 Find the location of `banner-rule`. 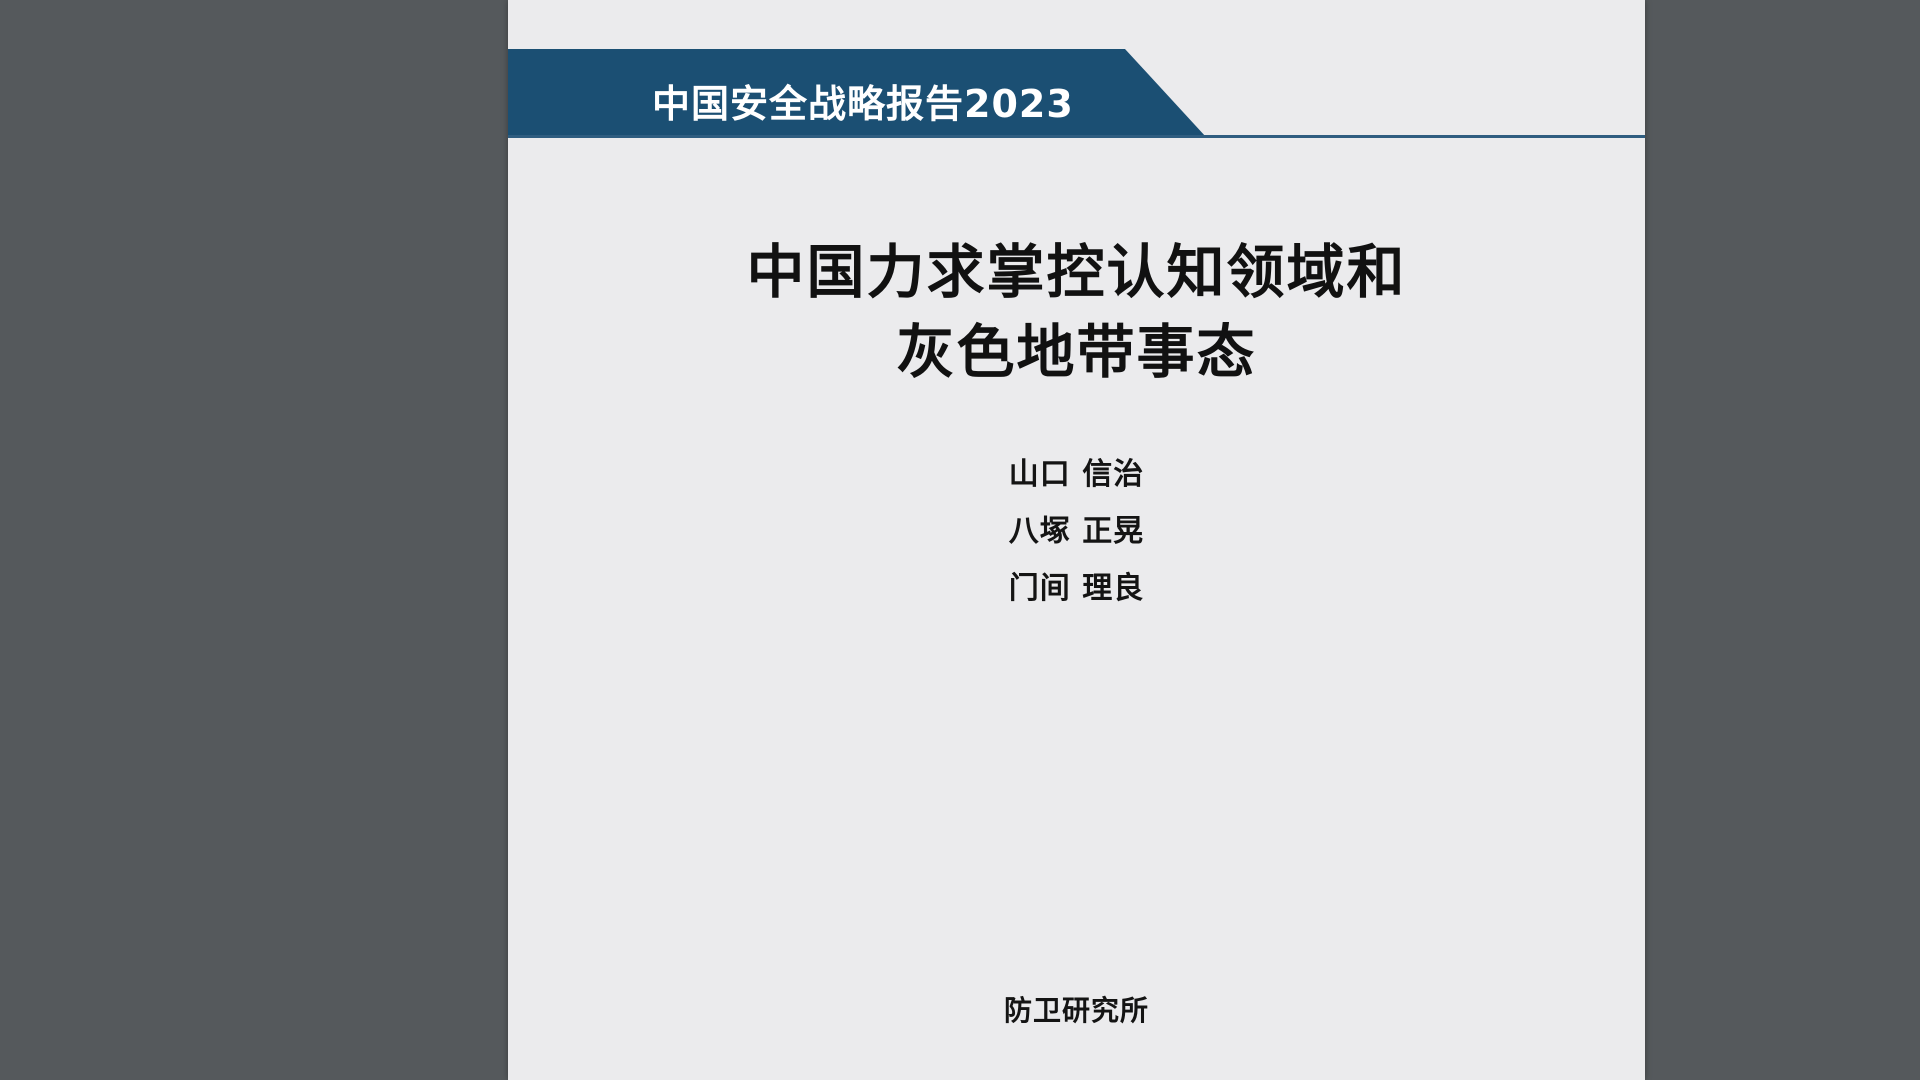

banner-rule is located at coordinates (1076, 136).